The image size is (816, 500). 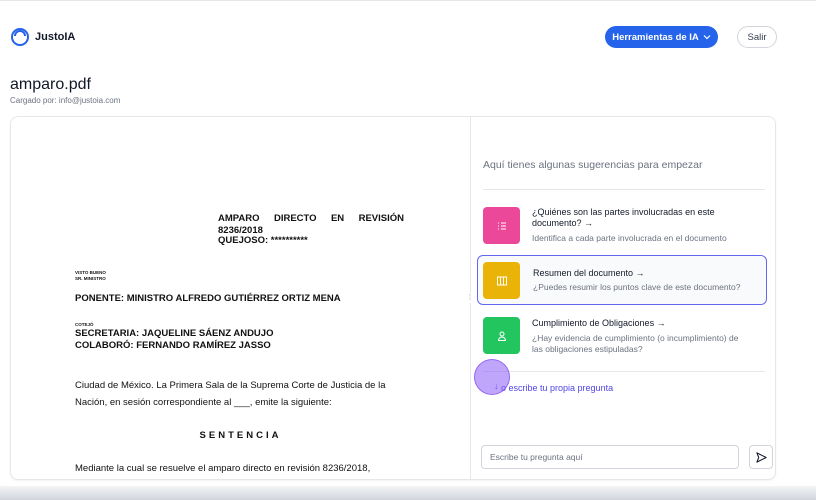 I want to click on caption-word: DIRECTO, so click(x=295, y=218).